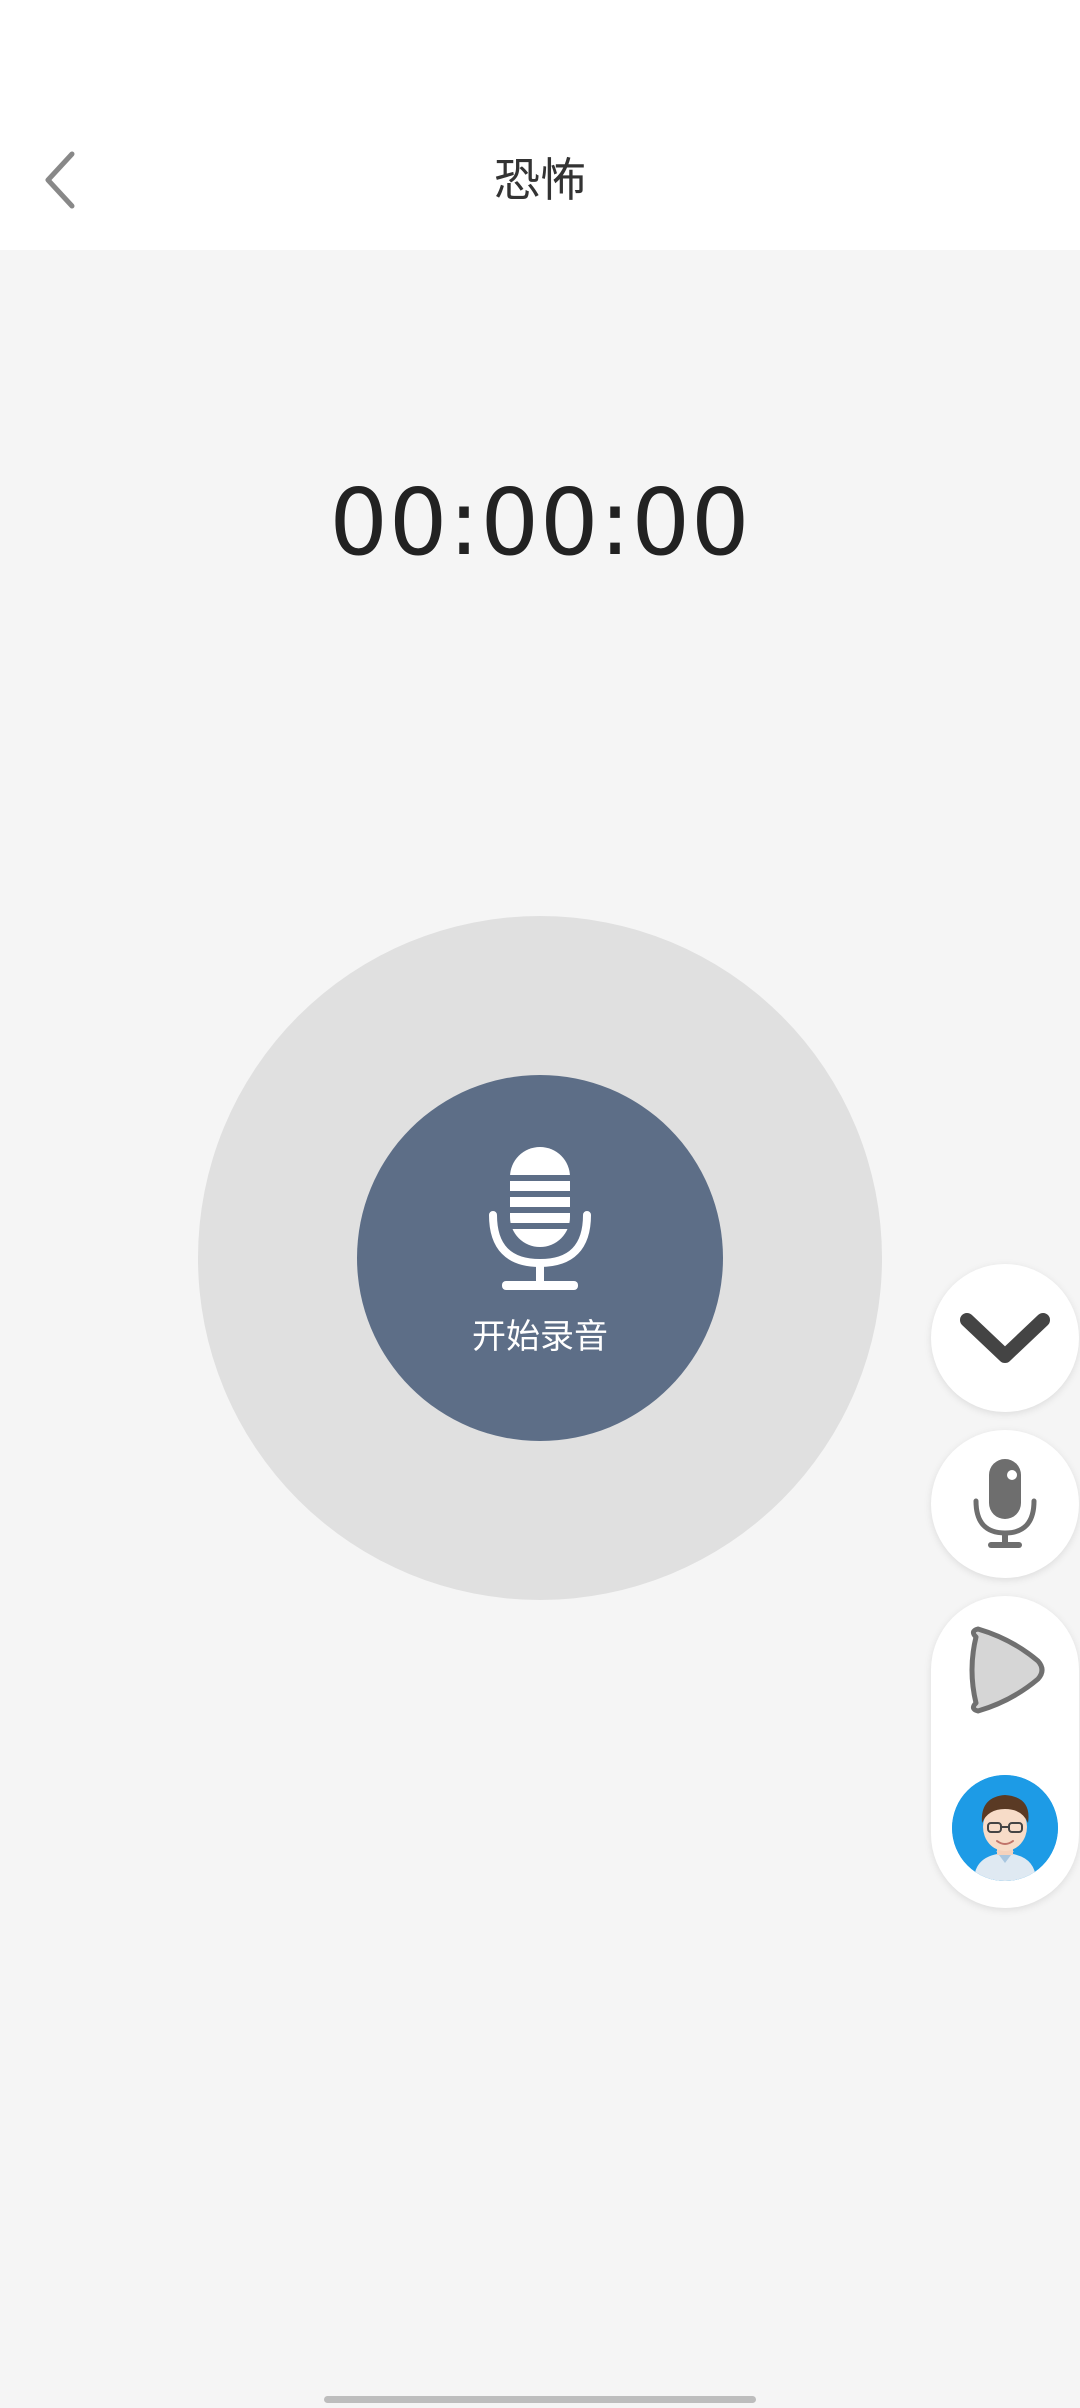 The image size is (1080, 2408). I want to click on play-icon, so click(1007, 1670).